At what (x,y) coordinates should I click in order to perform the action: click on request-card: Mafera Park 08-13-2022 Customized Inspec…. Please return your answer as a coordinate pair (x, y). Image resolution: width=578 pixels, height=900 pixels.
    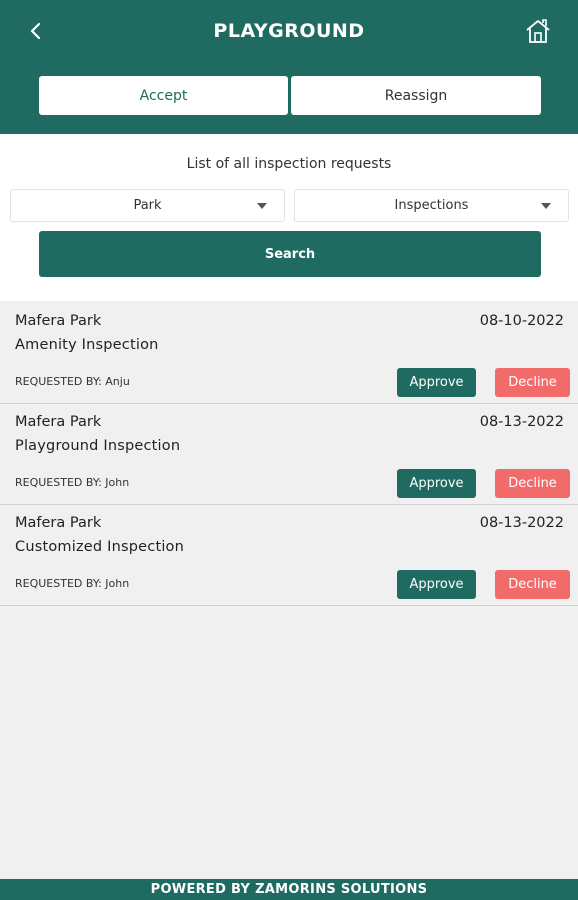
    Looking at the image, I should click on (289, 555).